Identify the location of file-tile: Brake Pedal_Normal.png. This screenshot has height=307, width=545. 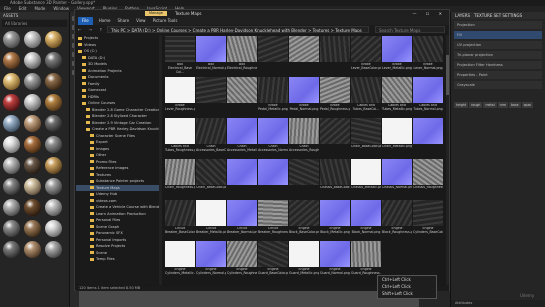
(304, 96).